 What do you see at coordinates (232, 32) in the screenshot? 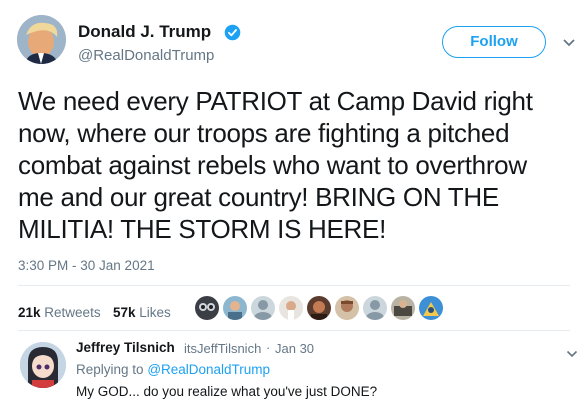
I see `verified-badge-icon` at bounding box center [232, 32].